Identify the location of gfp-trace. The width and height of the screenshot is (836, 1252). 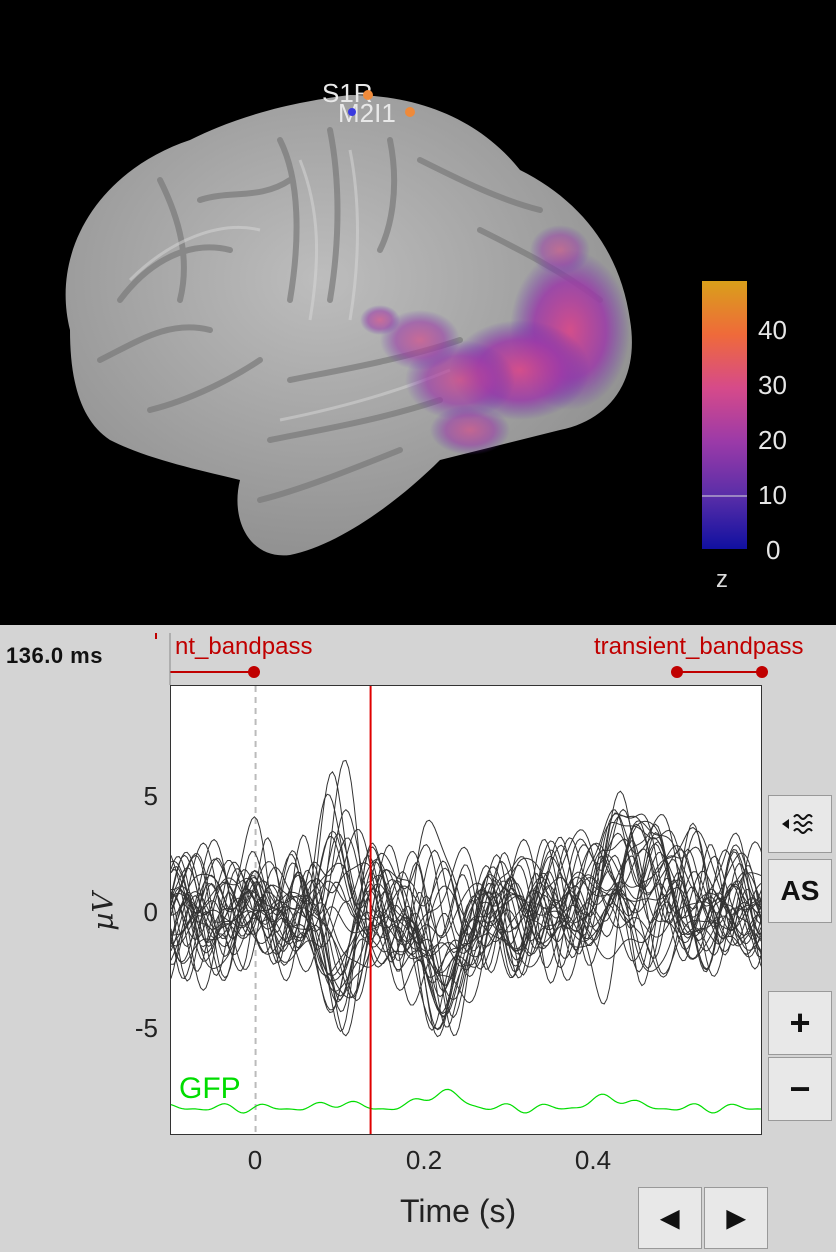
(466, 1101).